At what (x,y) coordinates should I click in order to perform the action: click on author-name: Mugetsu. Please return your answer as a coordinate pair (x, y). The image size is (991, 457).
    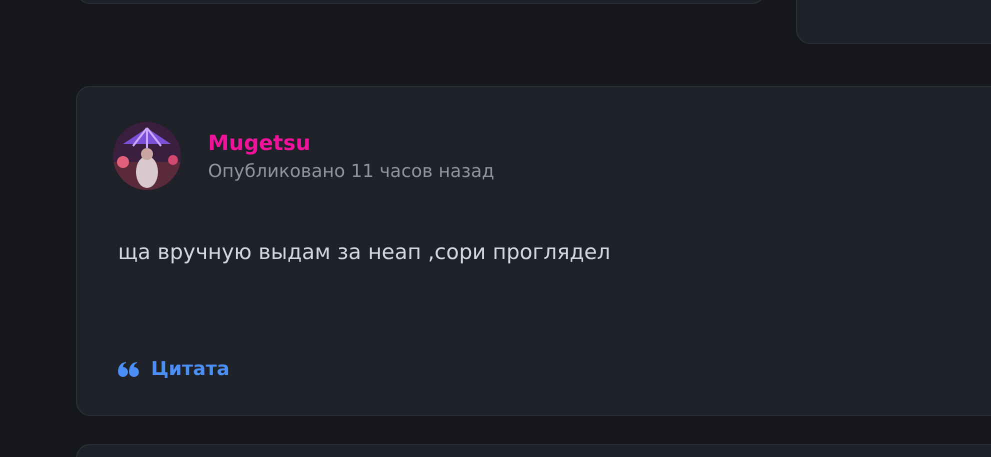
    Looking at the image, I should click on (351, 142).